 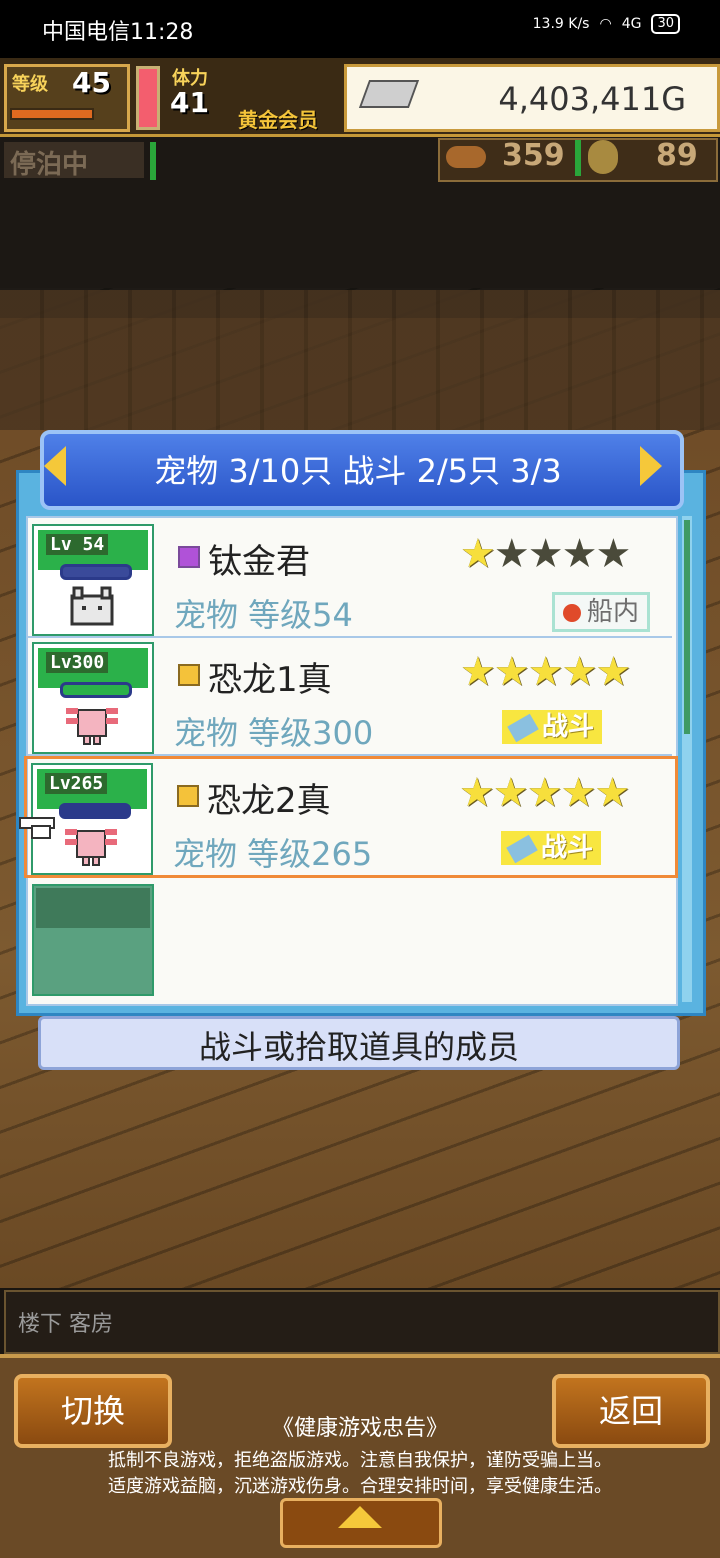 I want to click on scrollbar-thumb, so click(x=687, y=627).